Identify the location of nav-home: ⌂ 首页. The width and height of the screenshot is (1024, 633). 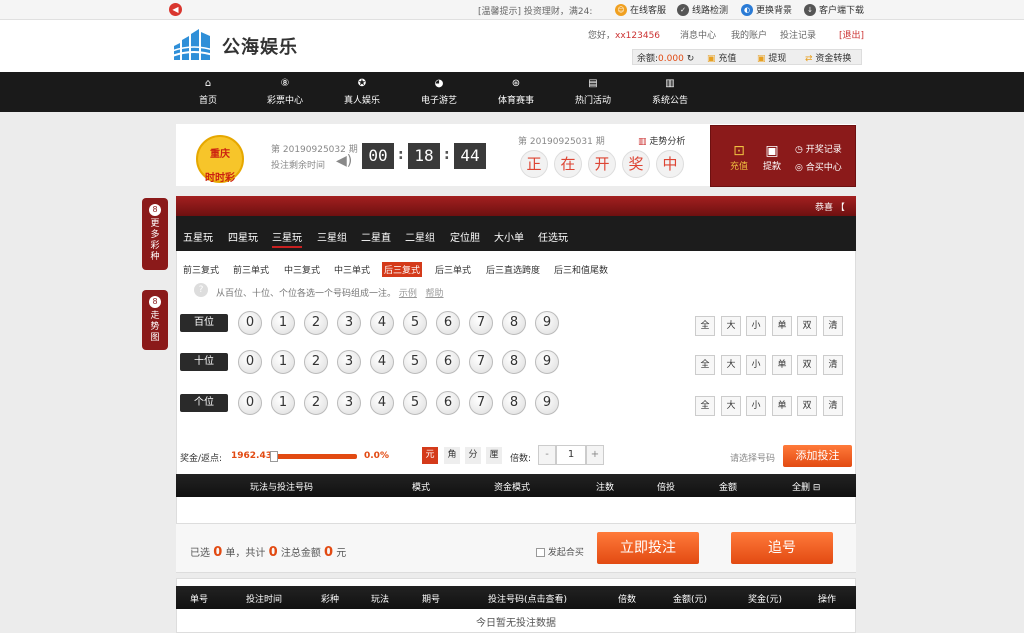
(208, 92).